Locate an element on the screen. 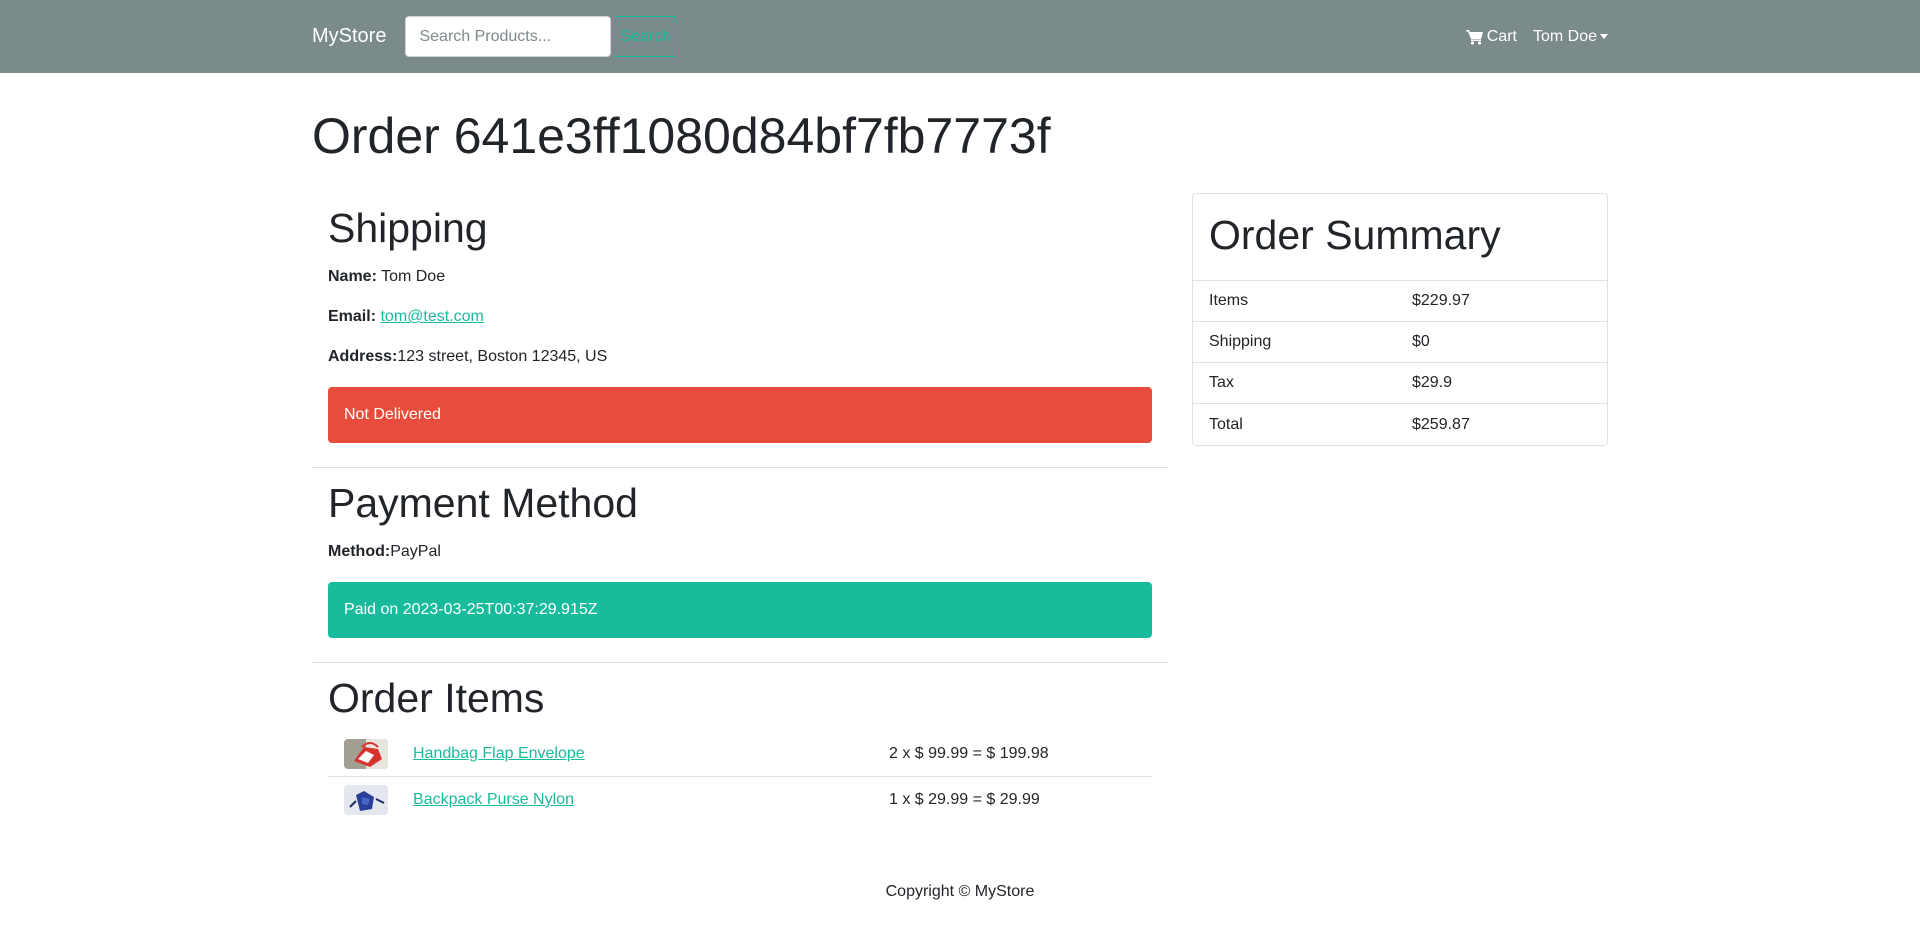  navbar: MyStore Search Cart Tom Doe is located at coordinates (960, 36).